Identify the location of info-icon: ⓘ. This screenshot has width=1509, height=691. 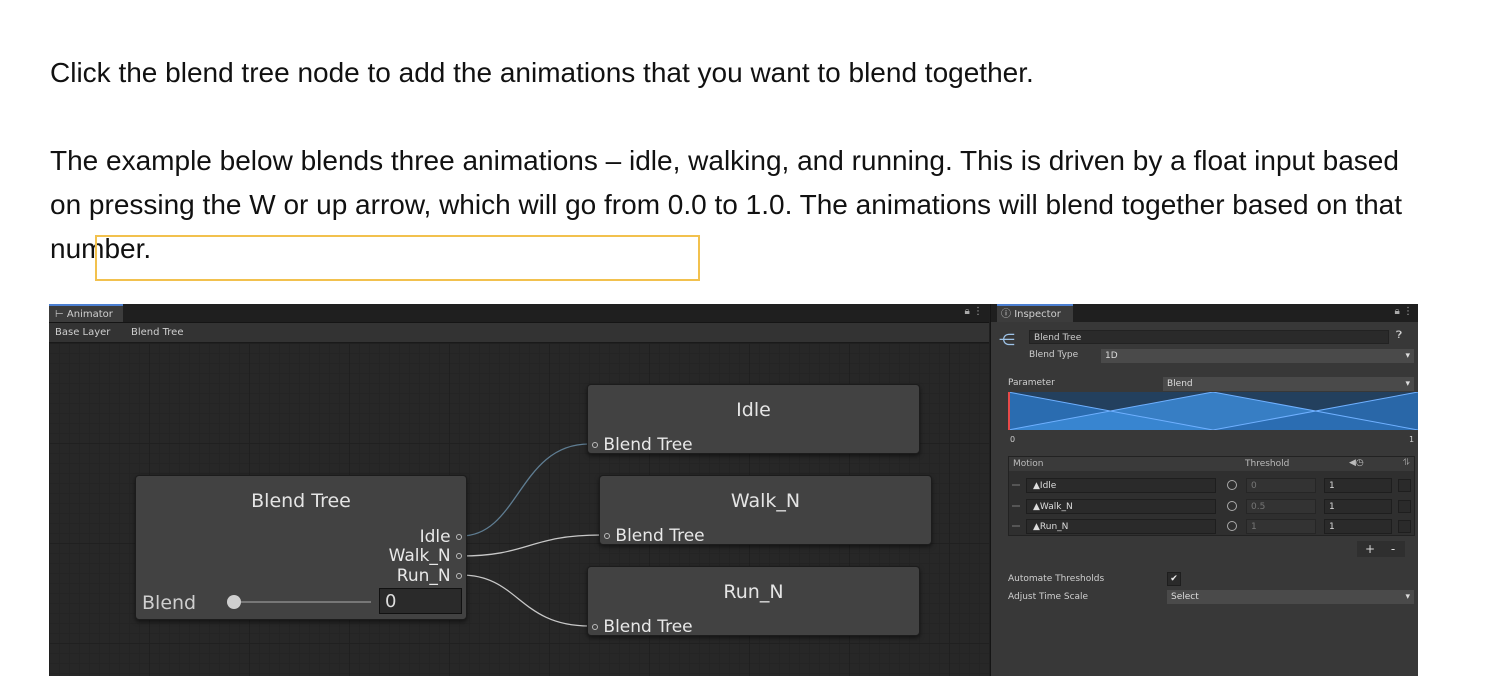
(1008, 314).